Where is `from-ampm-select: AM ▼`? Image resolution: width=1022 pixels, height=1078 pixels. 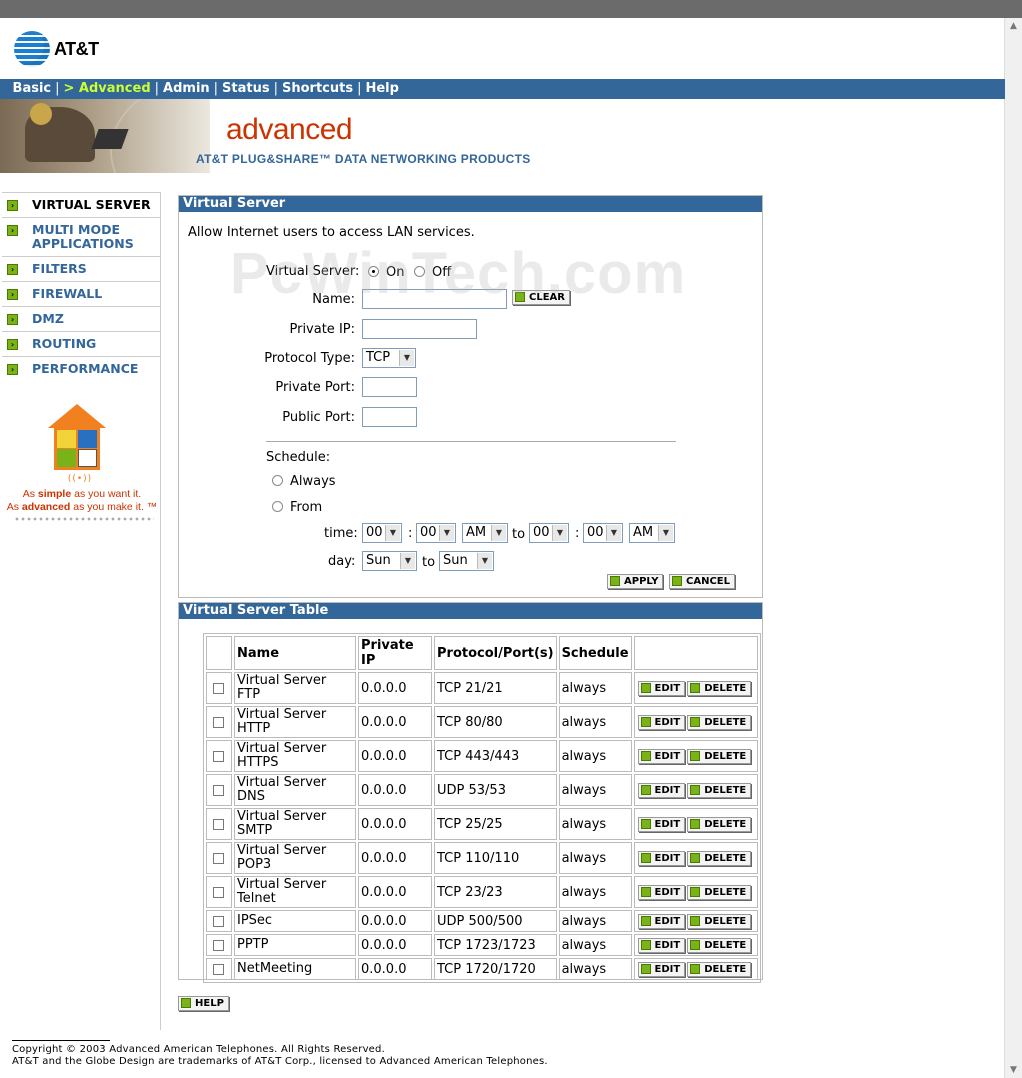
from-ampm-select: AM ▼ is located at coordinates (485, 533).